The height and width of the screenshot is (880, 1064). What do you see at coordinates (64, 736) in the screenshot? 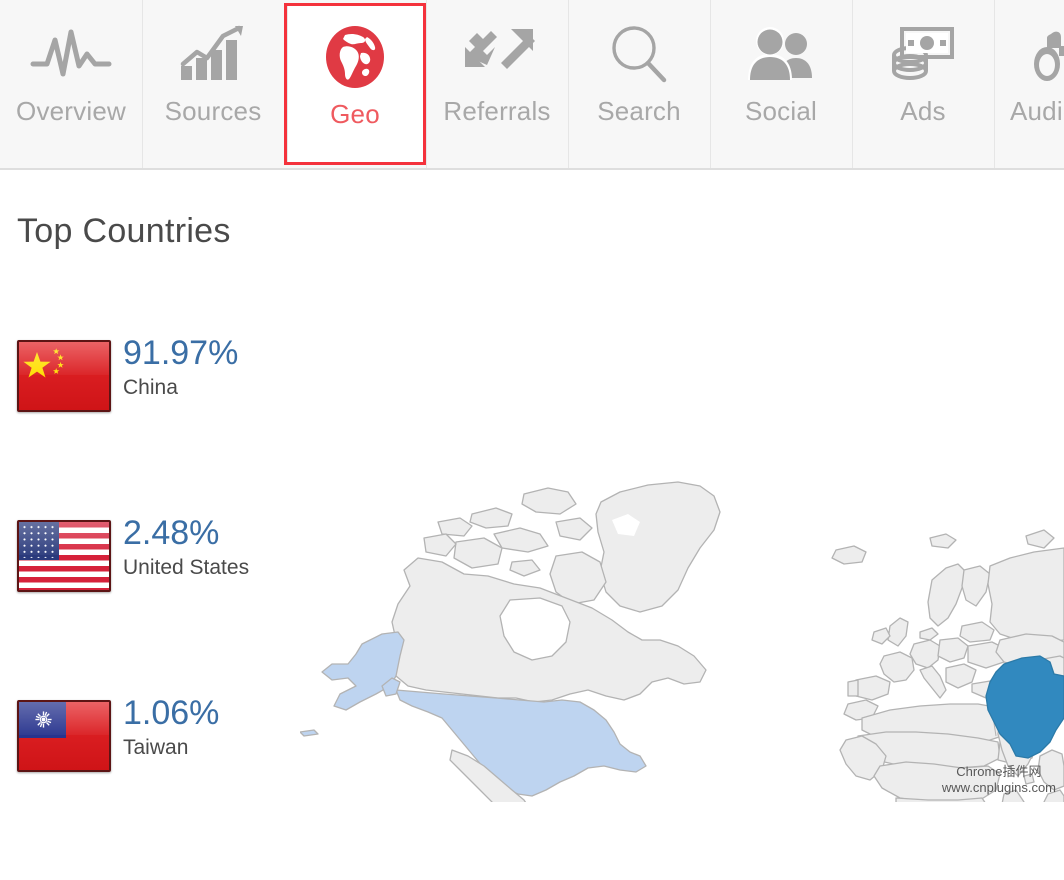
I see `taiwan-flag` at bounding box center [64, 736].